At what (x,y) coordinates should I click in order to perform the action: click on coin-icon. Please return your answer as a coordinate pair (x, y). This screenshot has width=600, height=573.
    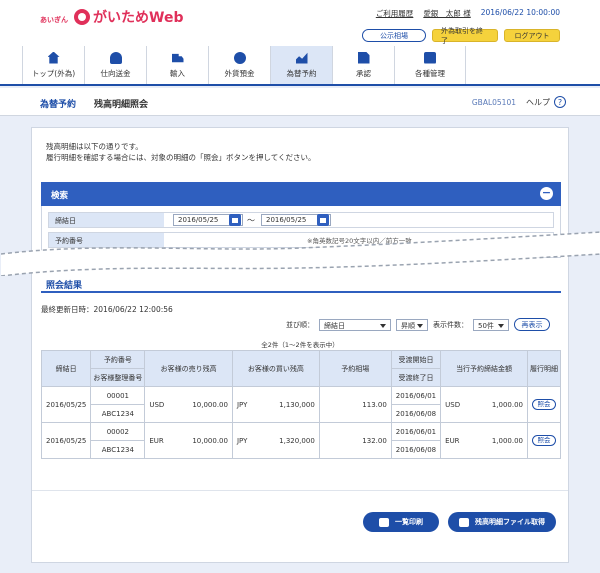
    Looking at the image, I should click on (239, 57).